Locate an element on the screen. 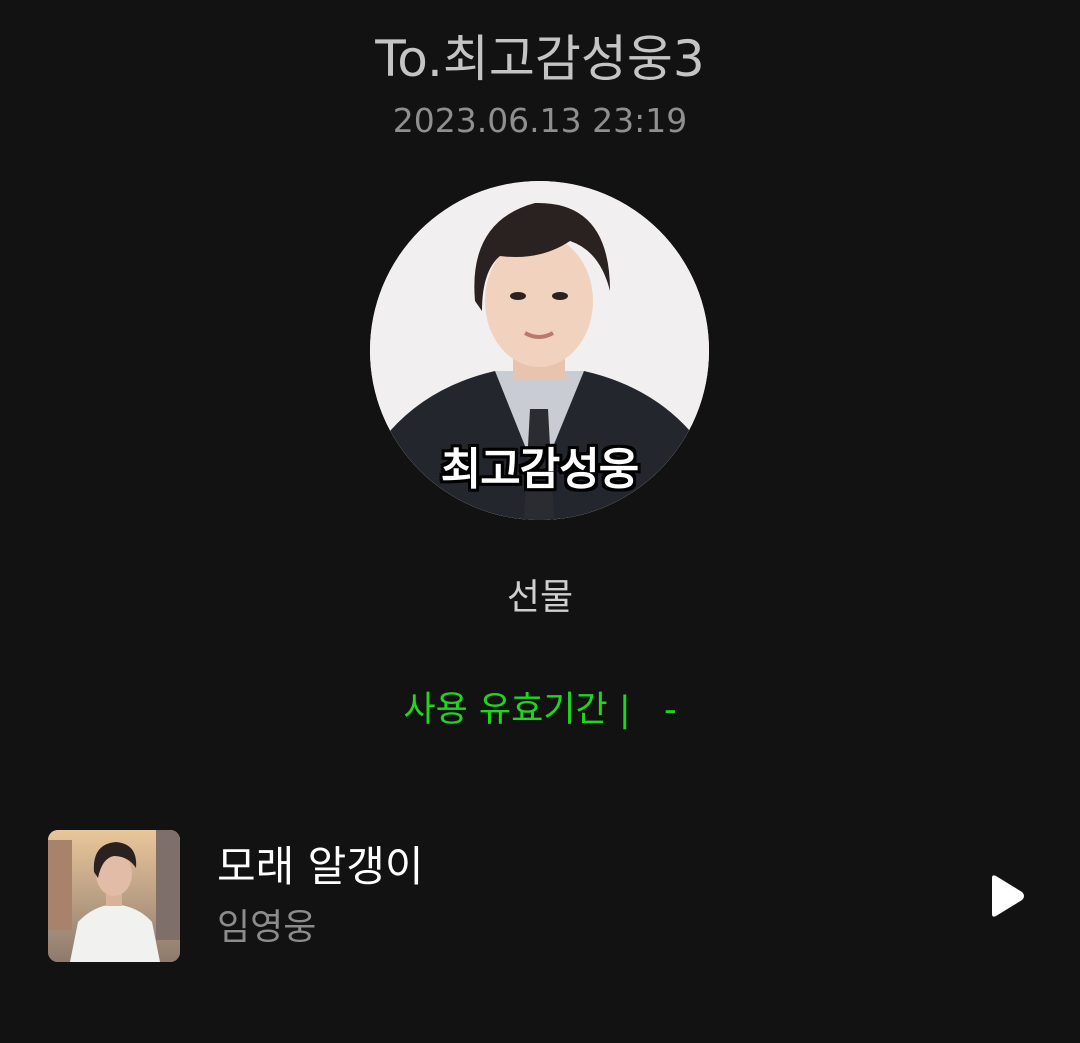 Image resolution: width=1080 pixels, height=1043 pixels. validity-period: 사용 유효기간 | - is located at coordinates (540, 710).